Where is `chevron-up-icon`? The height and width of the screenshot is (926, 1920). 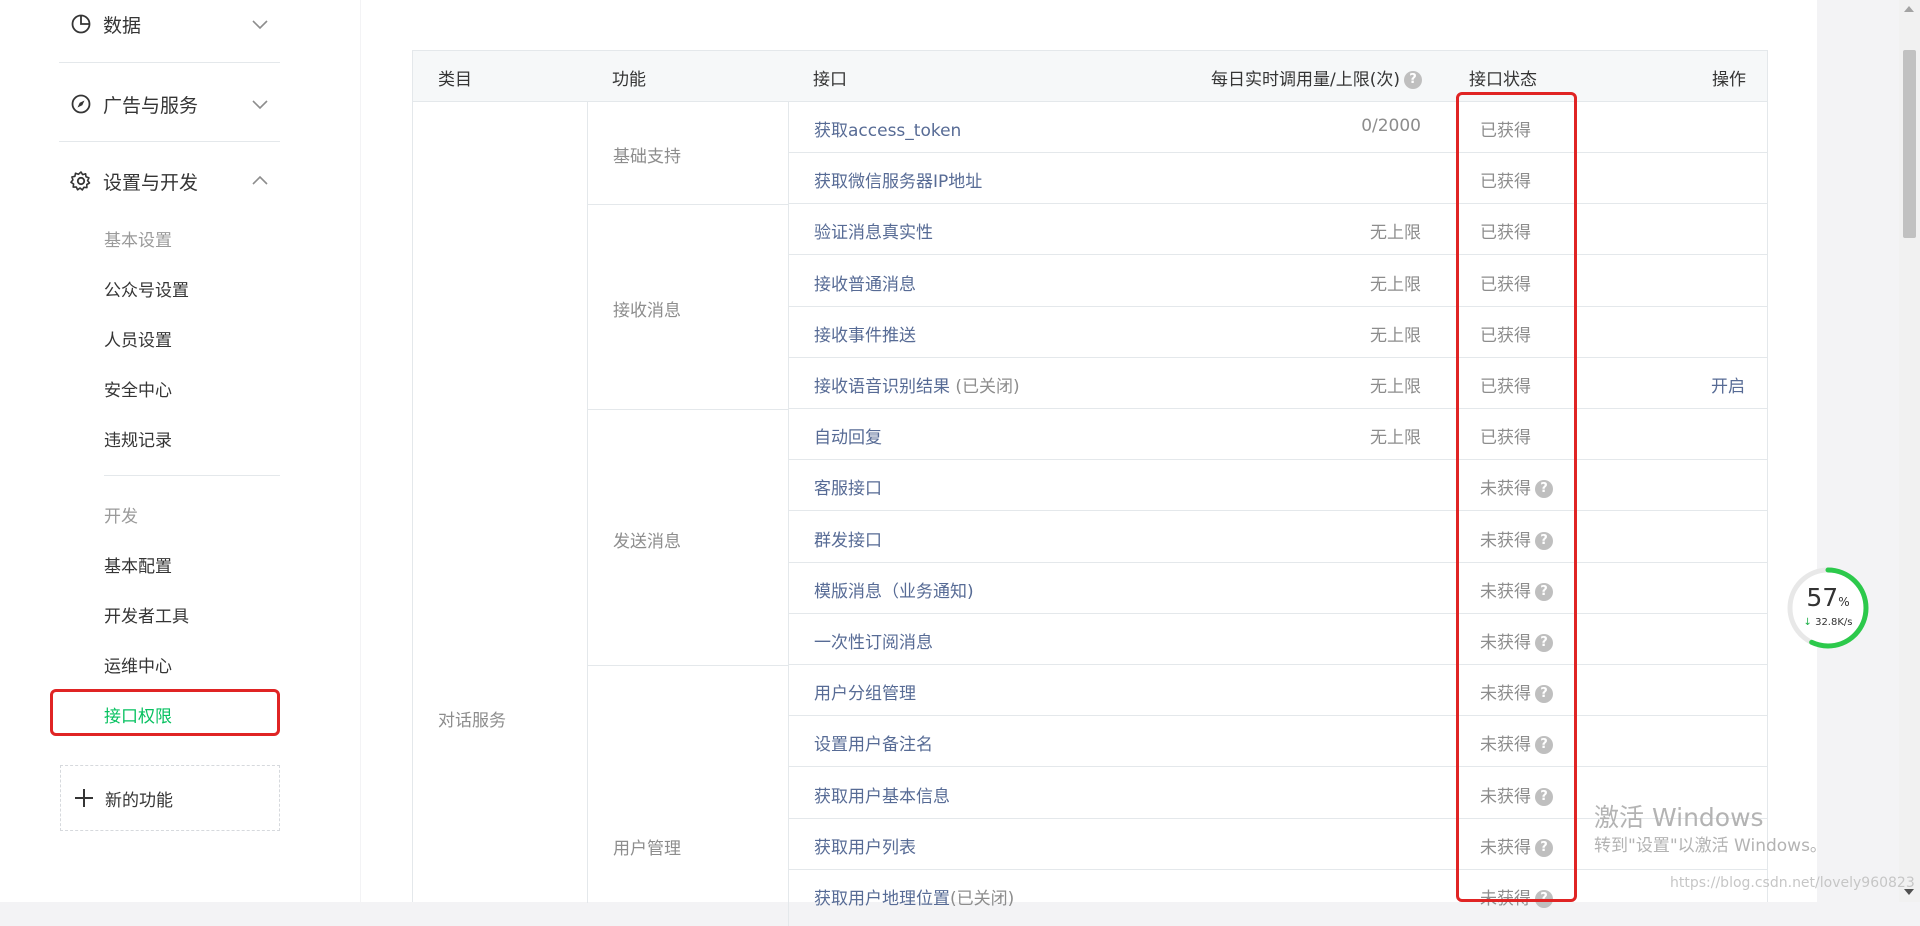 chevron-up-icon is located at coordinates (260, 181).